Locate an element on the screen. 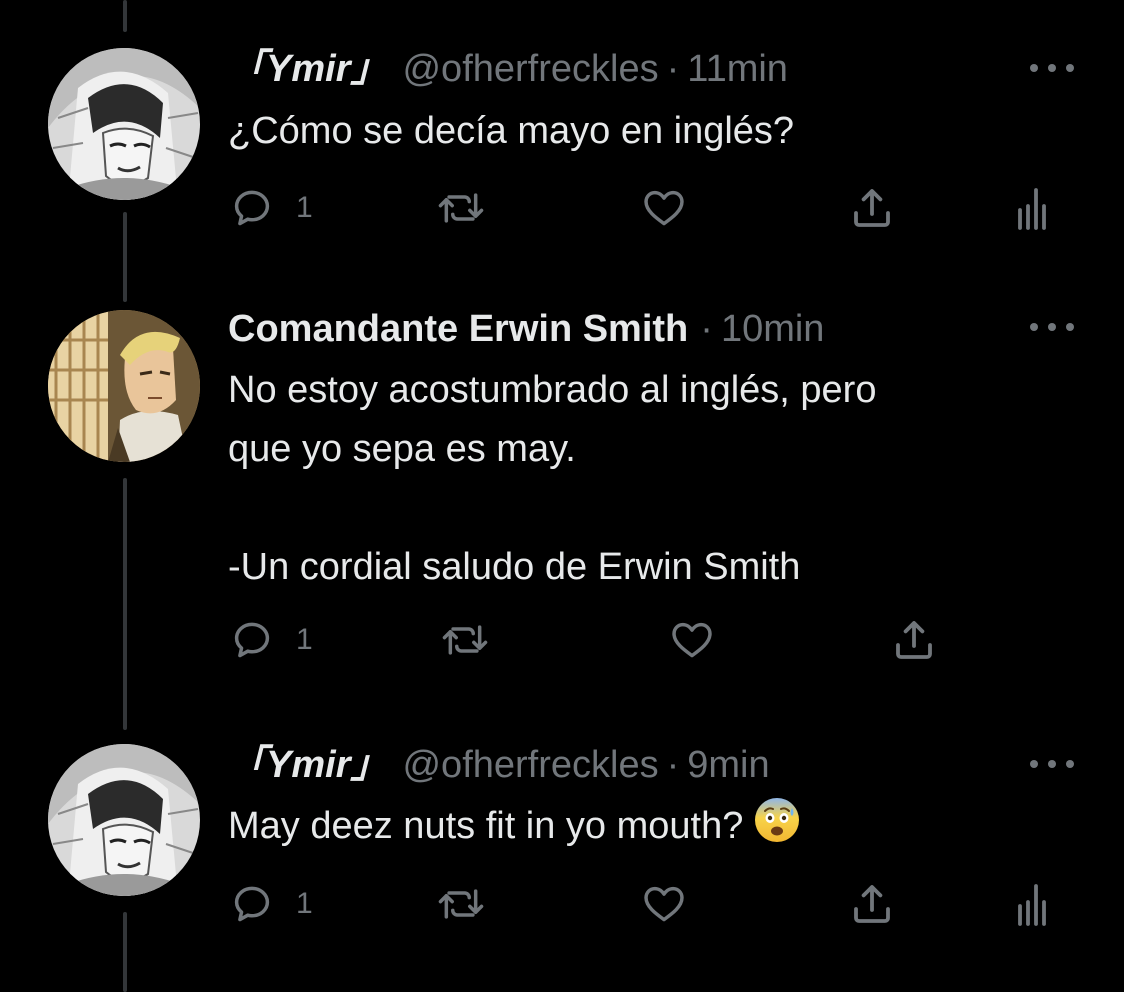 Image resolution: width=1124 pixels, height=992 pixels. tweet-text: May deez nuts fit in yo mouth? is located at coordinates (514, 829).